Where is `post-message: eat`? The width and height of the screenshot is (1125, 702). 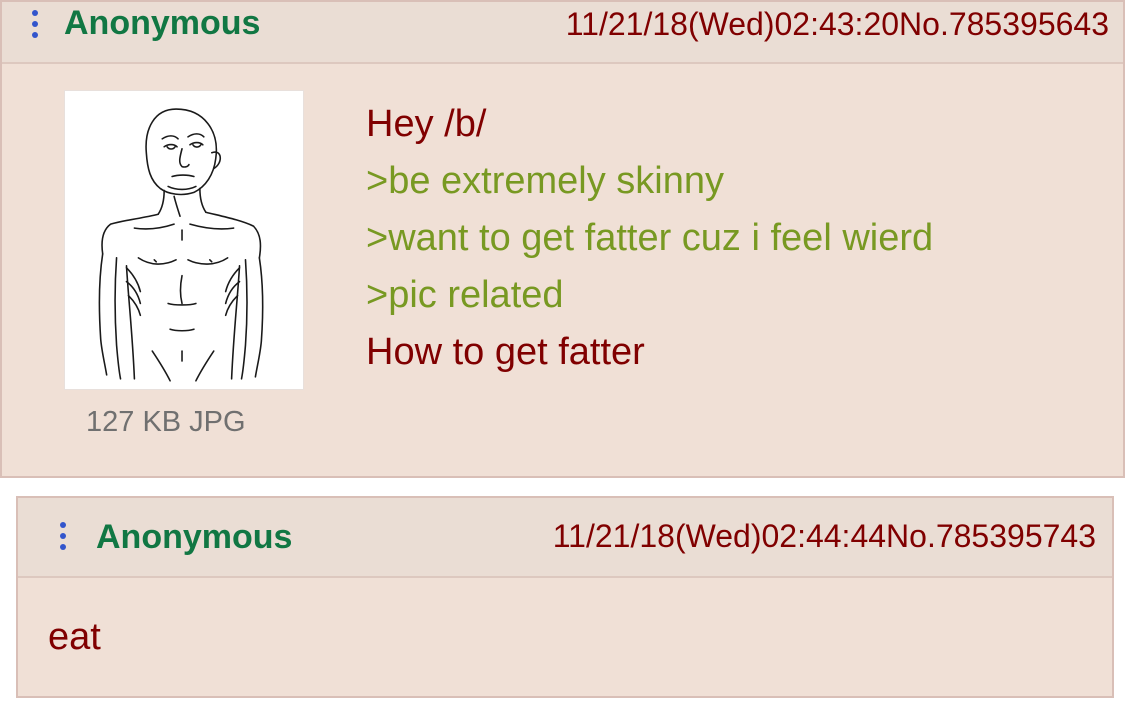
post-message: eat is located at coordinates (74, 637).